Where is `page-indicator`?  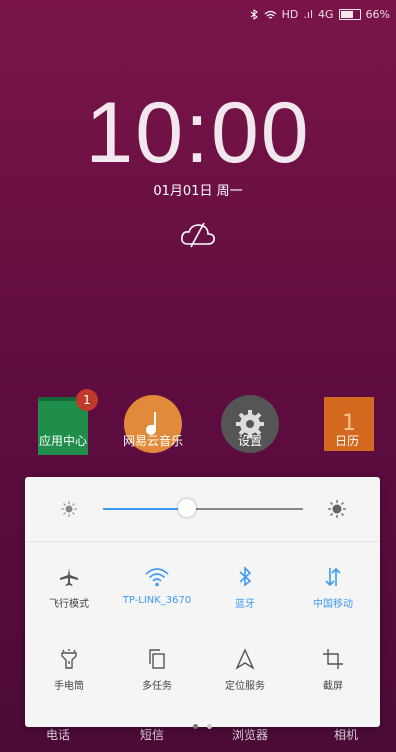
page-indicator is located at coordinates (202, 723).